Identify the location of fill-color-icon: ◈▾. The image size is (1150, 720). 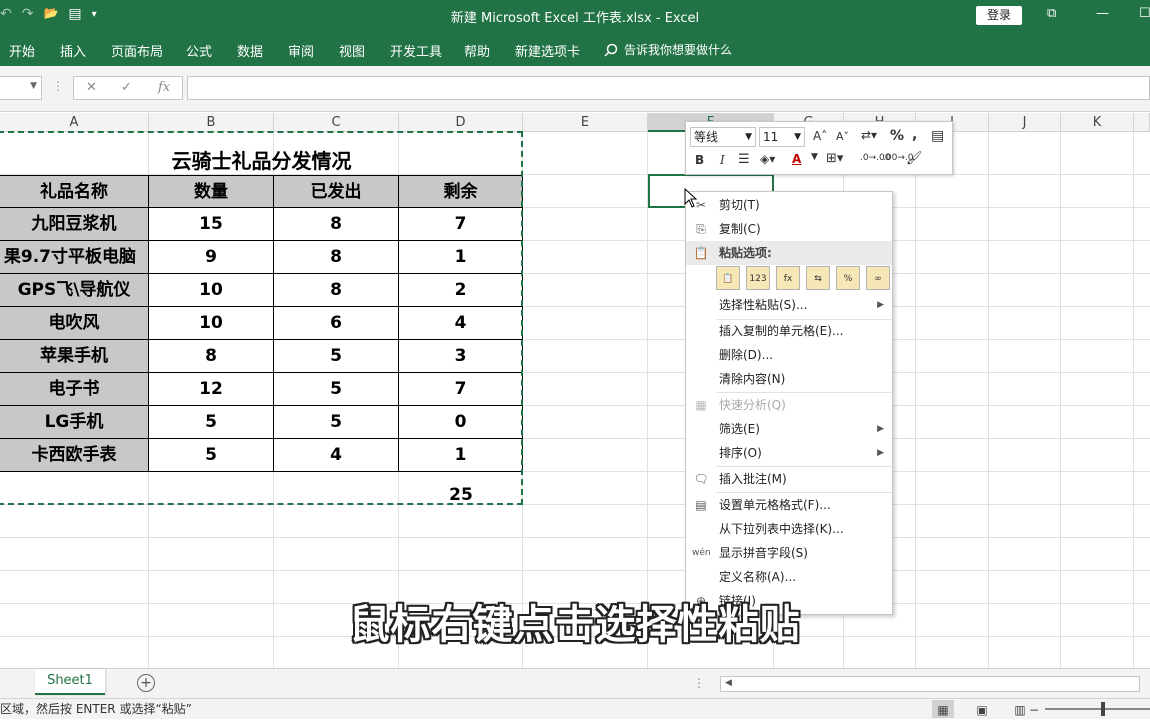
(767, 159).